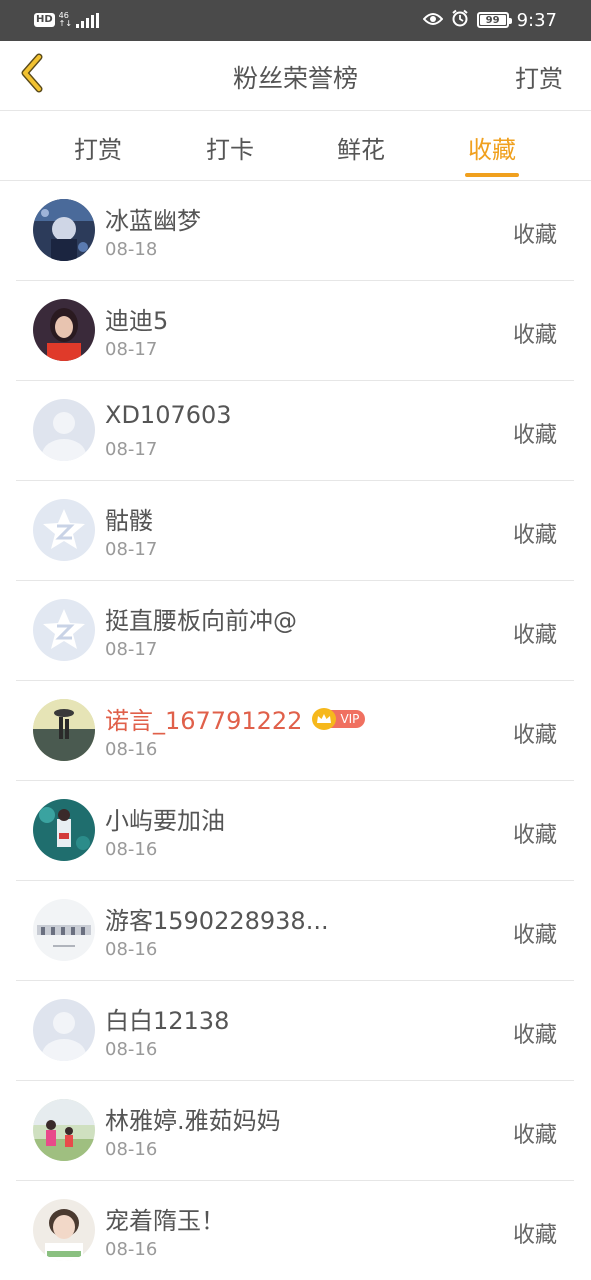 This screenshot has width=591, height=1280. I want to click on list-item: 小屿要加油 08-16 收藏, so click(295, 831).